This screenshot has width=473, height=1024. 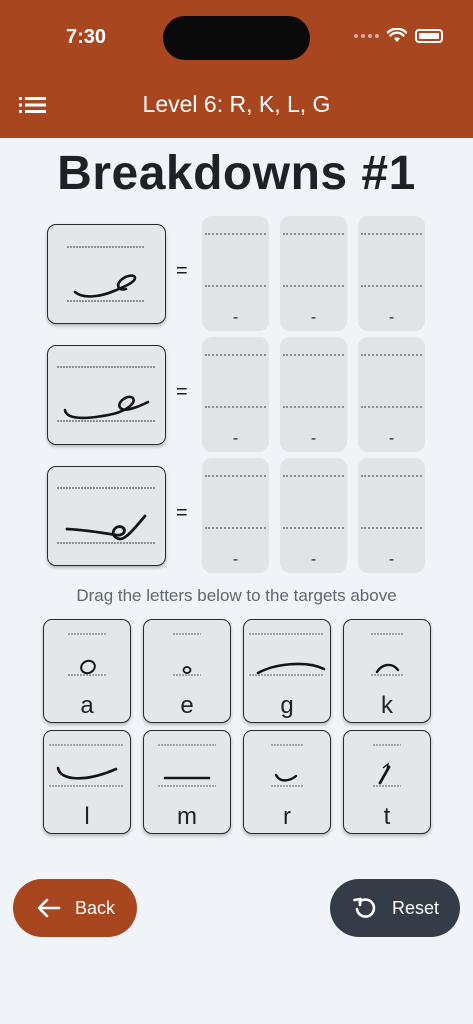 I want to click on reset-button-label: Reset, so click(x=416, y=907).